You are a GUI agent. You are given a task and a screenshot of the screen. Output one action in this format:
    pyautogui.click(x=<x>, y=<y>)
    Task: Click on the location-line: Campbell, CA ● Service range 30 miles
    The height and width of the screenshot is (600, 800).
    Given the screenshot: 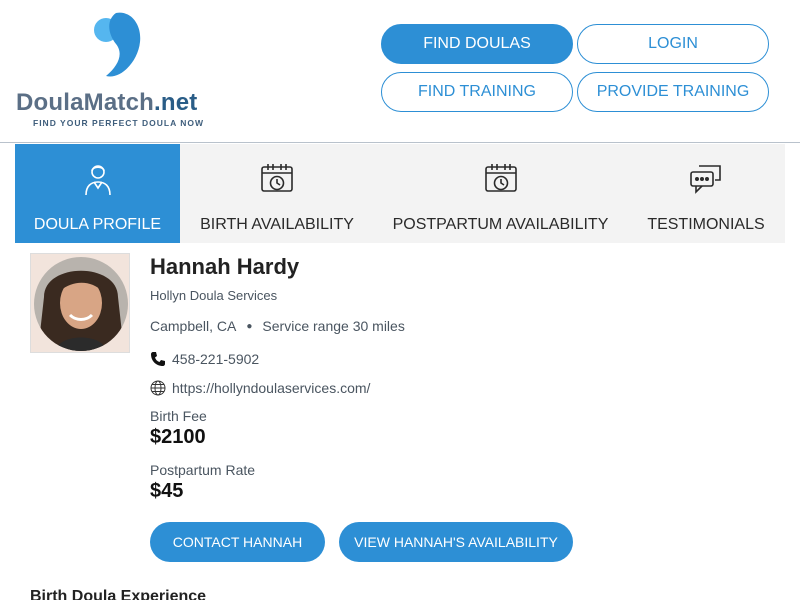 What is the action you would take?
    pyautogui.click(x=277, y=326)
    